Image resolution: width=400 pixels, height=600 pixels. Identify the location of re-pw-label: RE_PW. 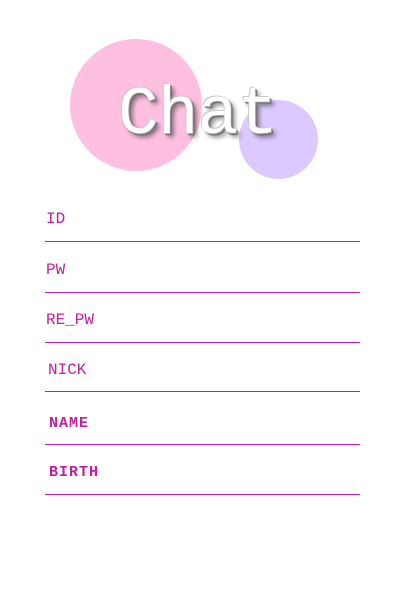
(70, 320).